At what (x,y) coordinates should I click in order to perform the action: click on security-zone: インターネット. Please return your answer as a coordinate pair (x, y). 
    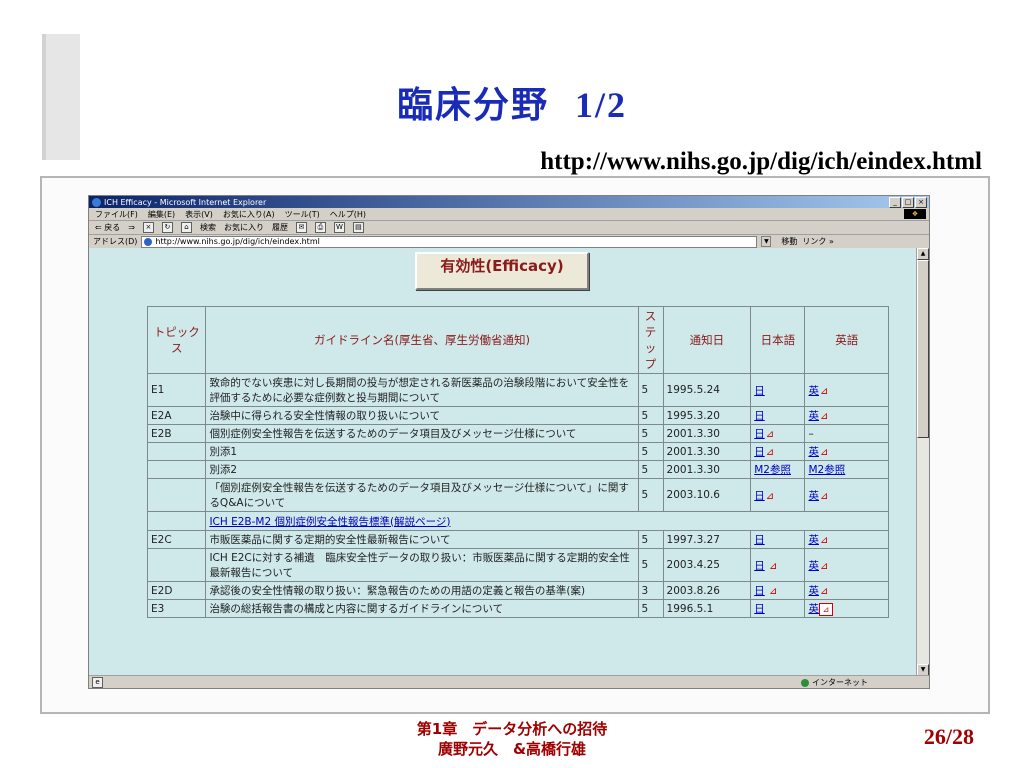
    Looking at the image, I should click on (834, 682).